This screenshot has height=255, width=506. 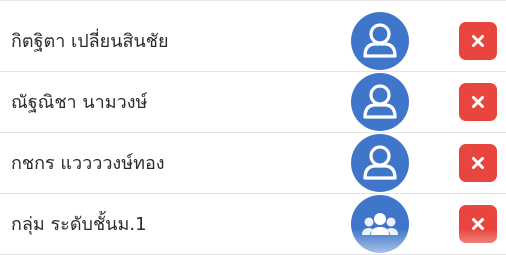 What do you see at coordinates (88, 163) in the screenshot?
I see `member-name: กชกร แววววงษ์ทอง` at bounding box center [88, 163].